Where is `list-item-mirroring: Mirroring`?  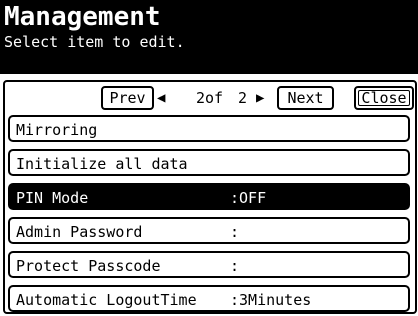 list-item-mirroring: Mirroring is located at coordinates (209, 128).